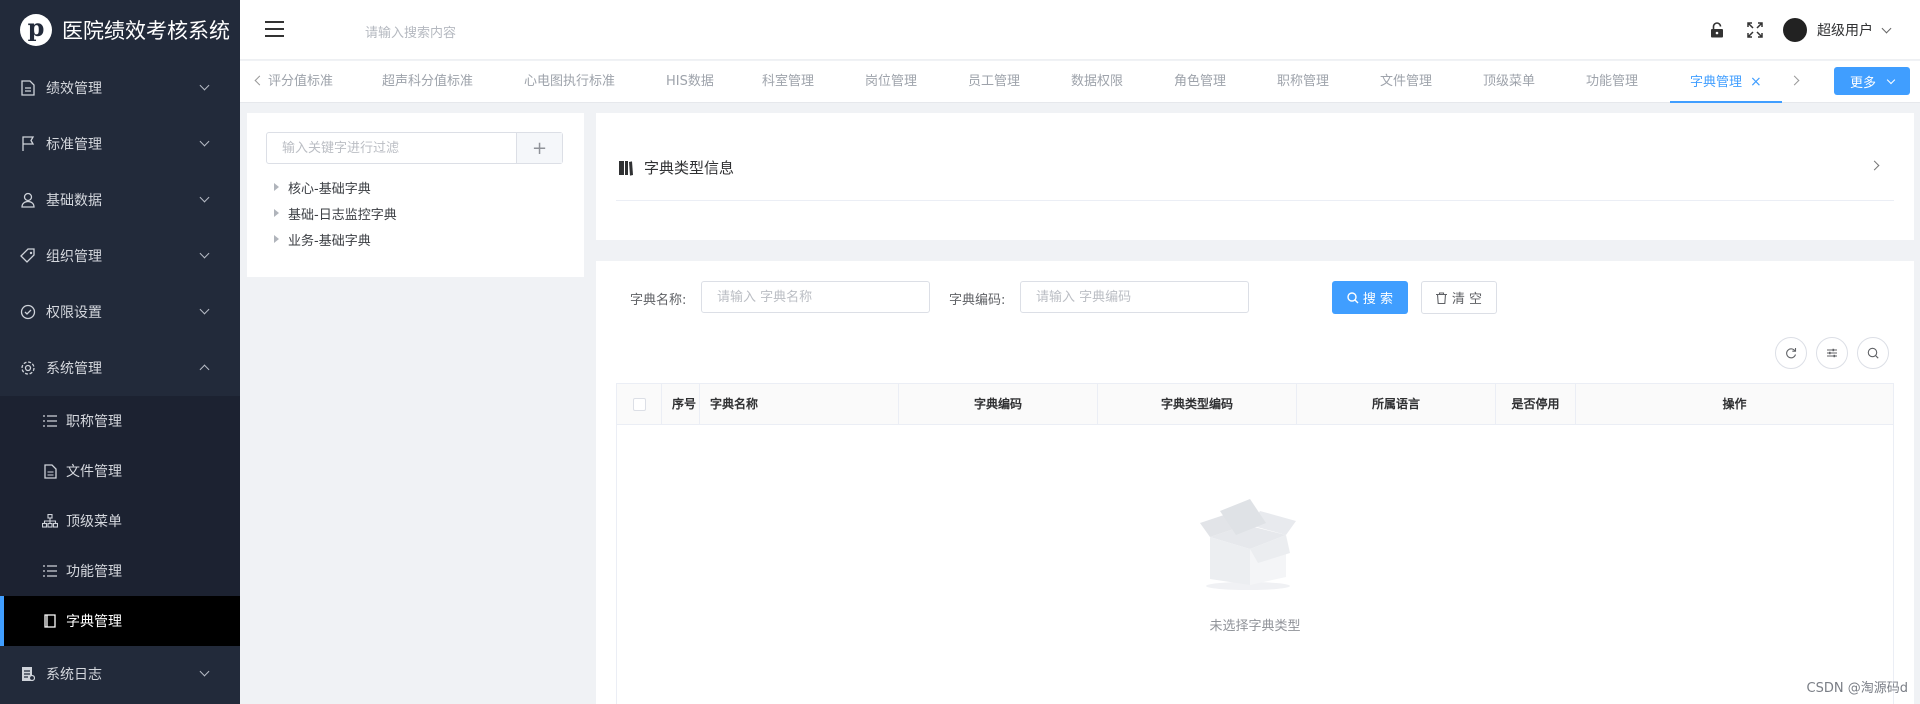 The width and height of the screenshot is (1920, 704). I want to click on sliders-icon, so click(1832, 353).